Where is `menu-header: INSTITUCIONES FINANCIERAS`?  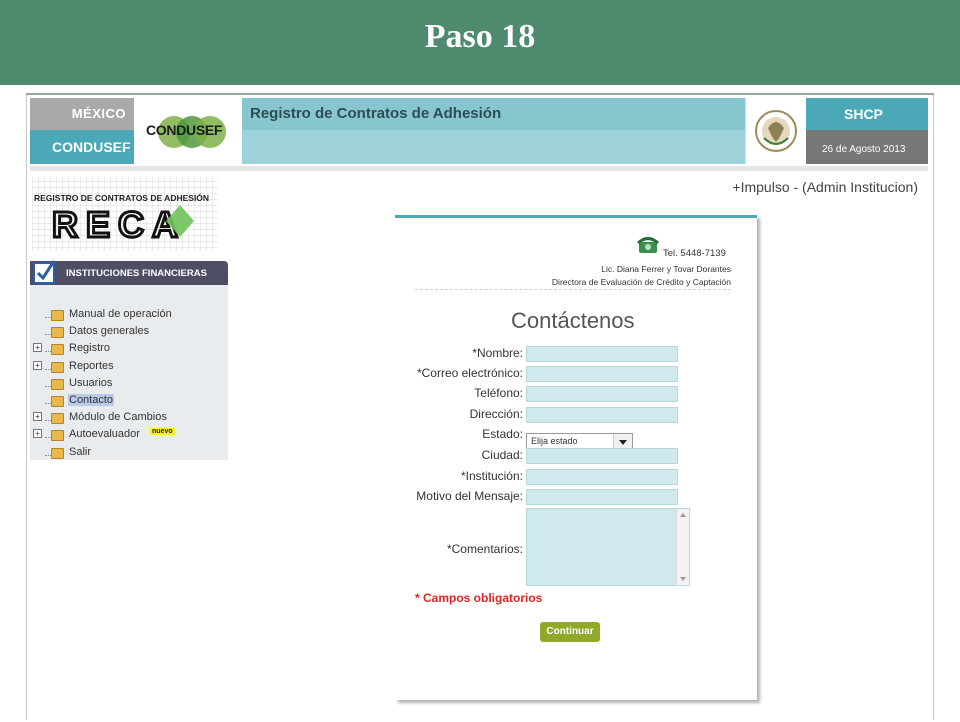
menu-header: INSTITUCIONES FINANCIERAS is located at coordinates (129, 272).